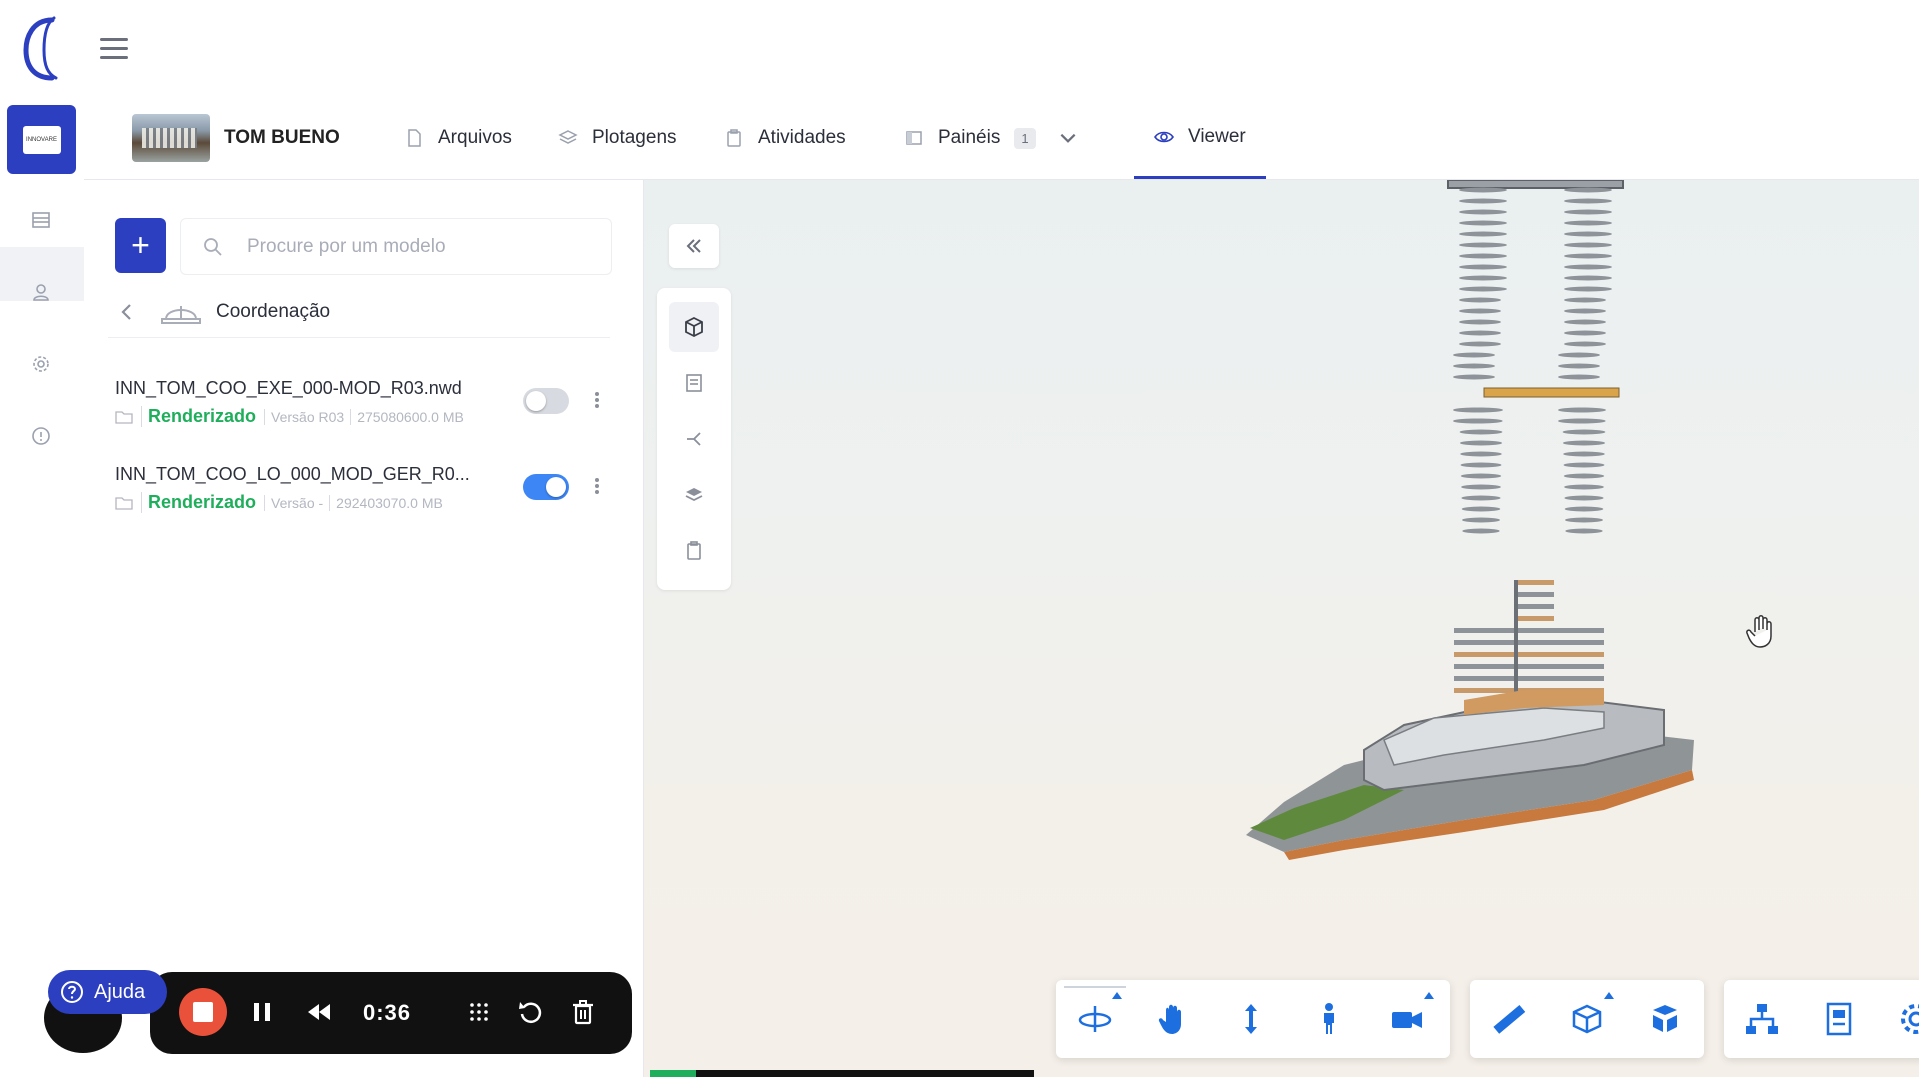 This screenshot has height=1077, width=1919. I want to click on building-3d-model, so click(1470, 520).